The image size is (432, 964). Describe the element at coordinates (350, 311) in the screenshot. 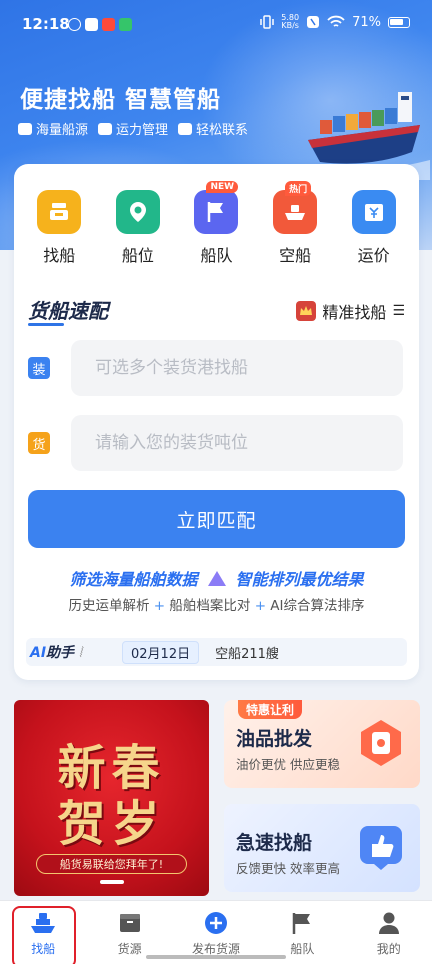

I see `precise-find-ship-link: 精准找船 ☰` at that location.